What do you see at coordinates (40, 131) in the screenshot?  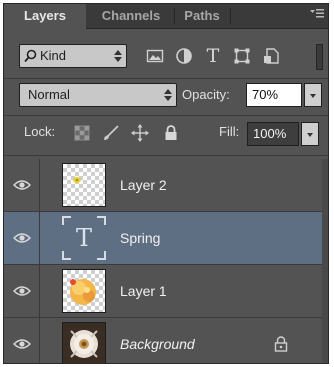 I see `lock-label: Lock:` at bounding box center [40, 131].